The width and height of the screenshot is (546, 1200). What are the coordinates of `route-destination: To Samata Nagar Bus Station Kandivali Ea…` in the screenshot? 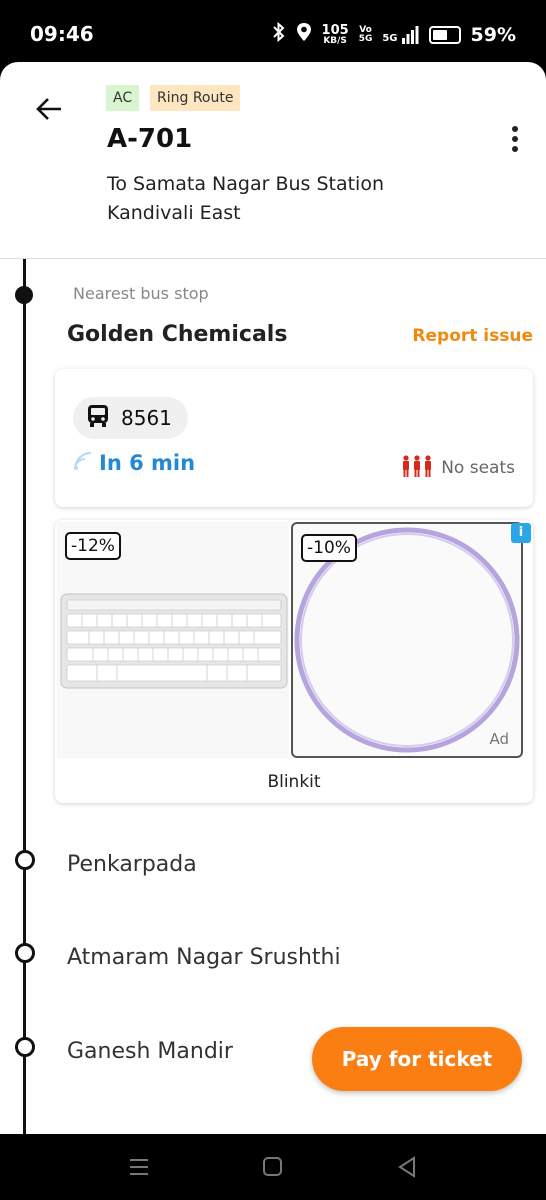 It's located at (246, 198).